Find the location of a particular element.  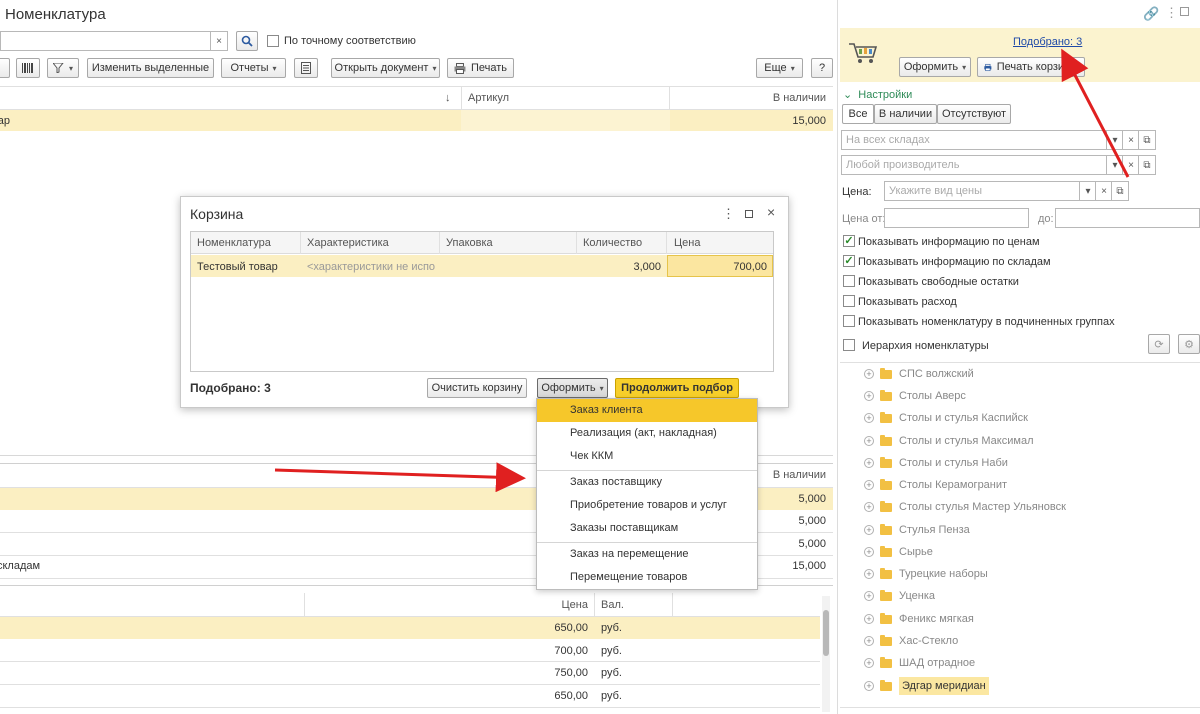

tree-item: + Столы Аверс is located at coordinates (914, 396).